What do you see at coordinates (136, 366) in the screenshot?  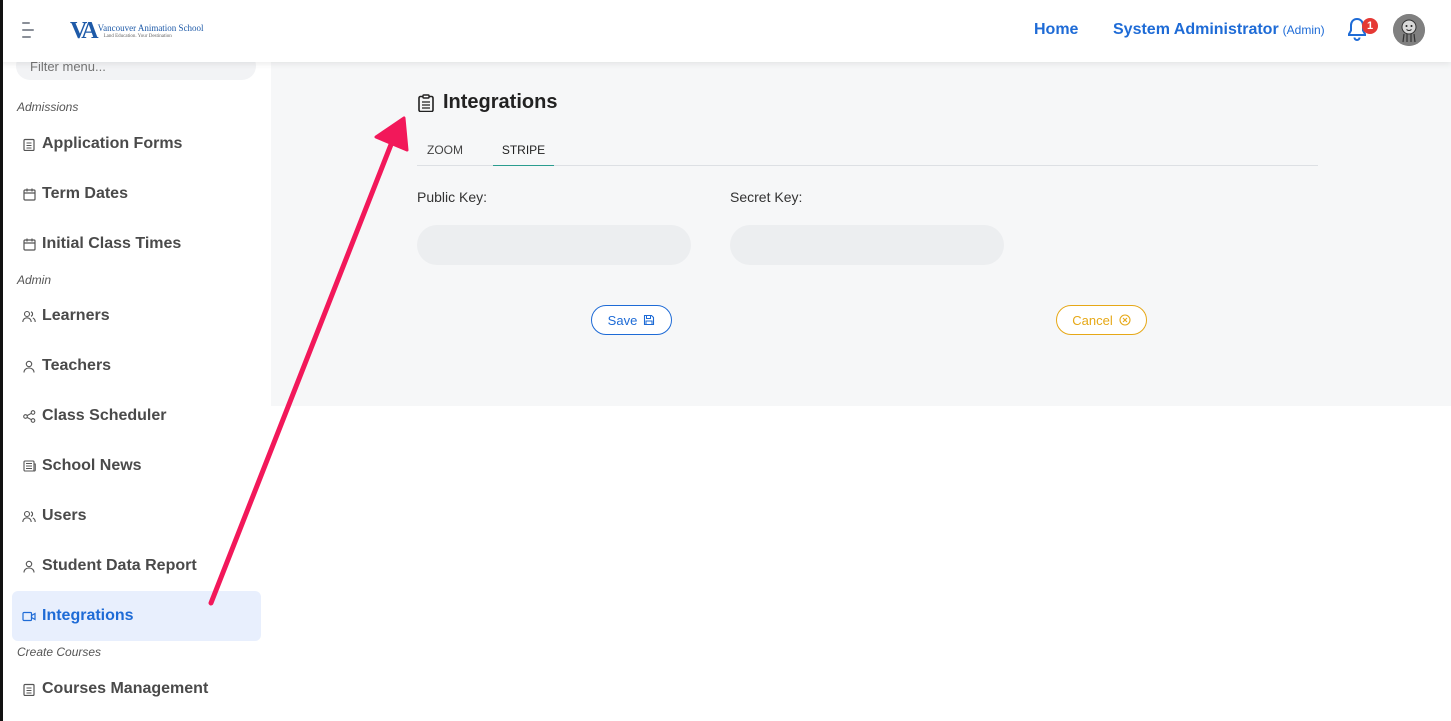 I see `sidebar-item-teachers: Teachers` at bounding box center [136, 366].